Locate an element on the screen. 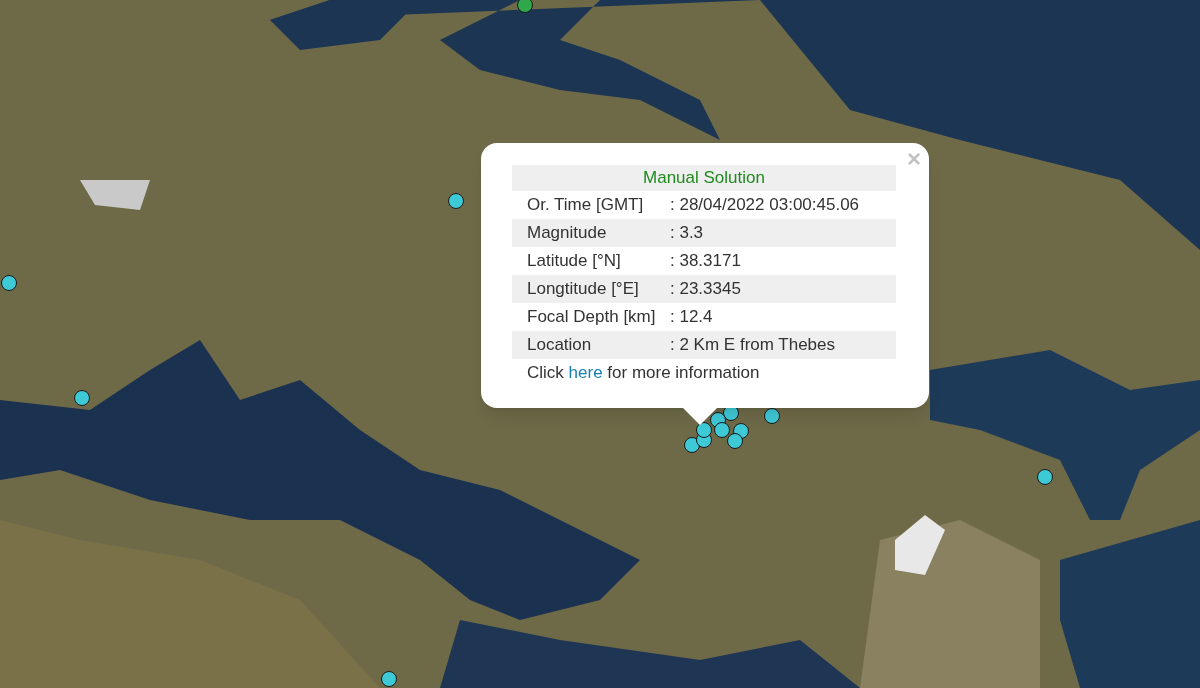 This screenshot has height=688, width=1200. field-value: : 12.4 is located at coordinates (691, 317).